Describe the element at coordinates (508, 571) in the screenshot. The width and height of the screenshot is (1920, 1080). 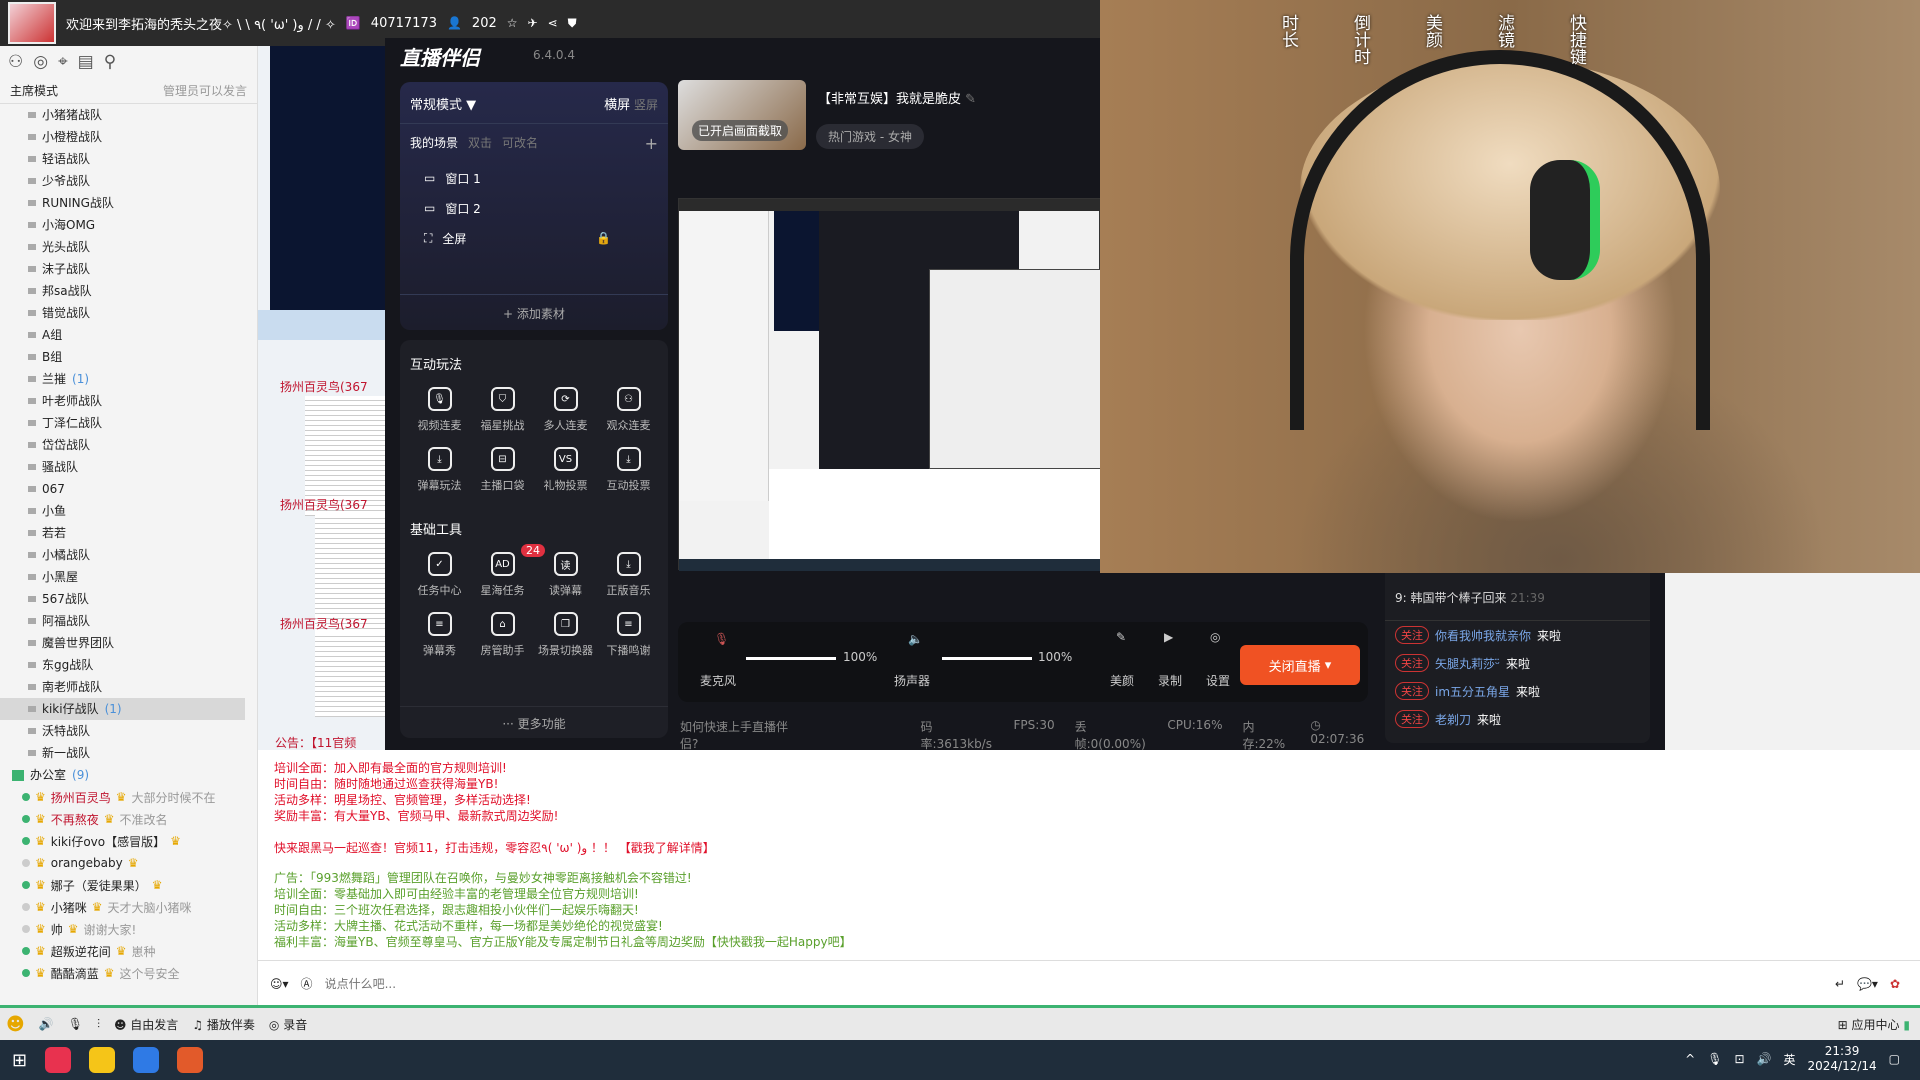
I see `tool-basic-item: AD 星海任务 24` at that location.